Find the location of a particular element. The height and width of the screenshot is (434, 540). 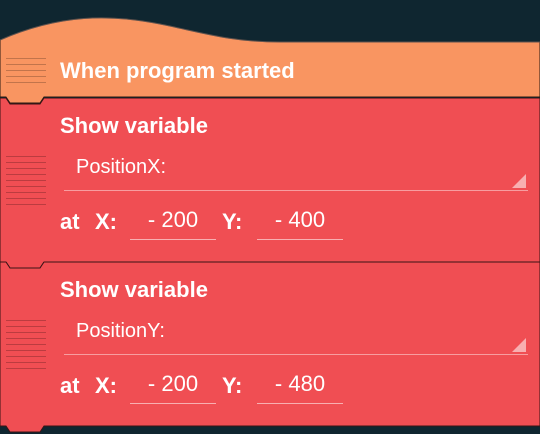

variable-name: PositionX: is located at coordinates (121, 167).